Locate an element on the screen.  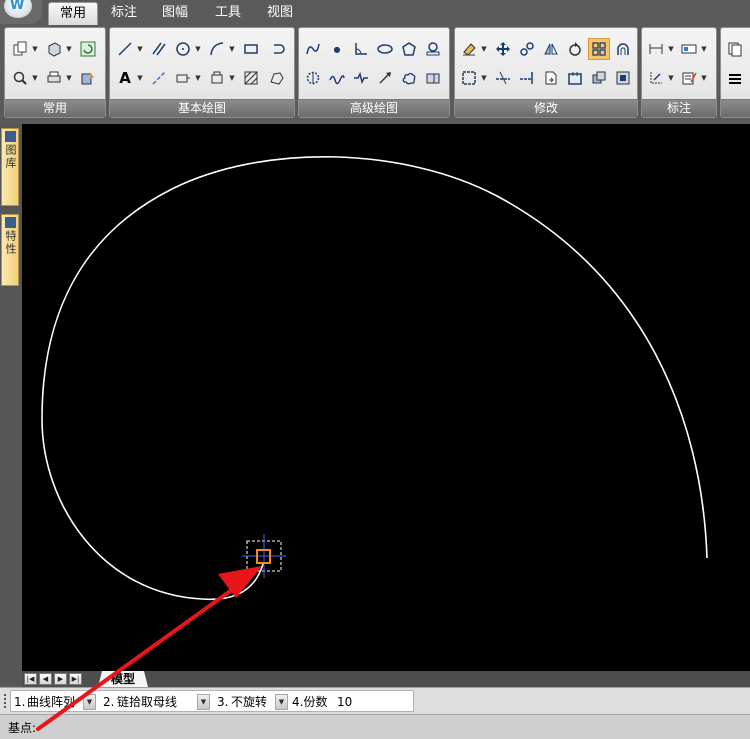
scale-icon is located at coordinates (469, 78).